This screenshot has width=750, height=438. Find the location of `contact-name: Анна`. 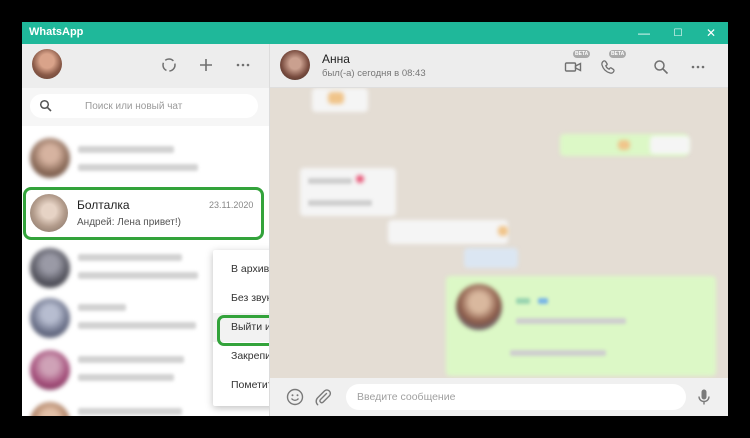

contact-name: Анна is located at coordinates (336, 59).